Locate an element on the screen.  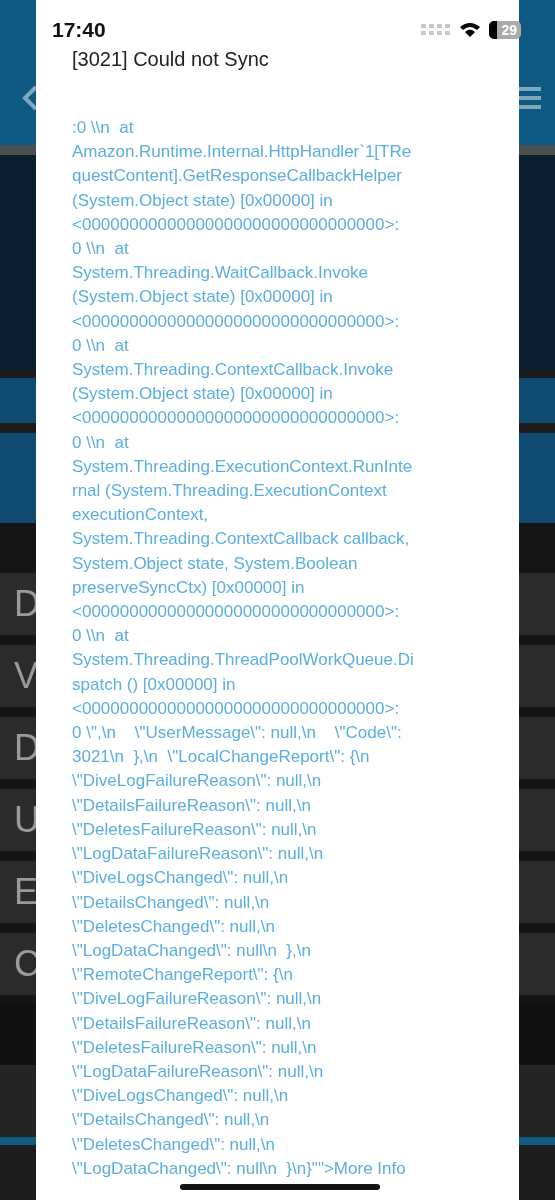
signal-icon is located at coordinates (436, 30).